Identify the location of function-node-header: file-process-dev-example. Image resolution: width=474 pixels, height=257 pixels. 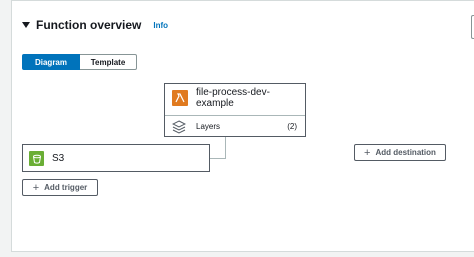
(235, 100).